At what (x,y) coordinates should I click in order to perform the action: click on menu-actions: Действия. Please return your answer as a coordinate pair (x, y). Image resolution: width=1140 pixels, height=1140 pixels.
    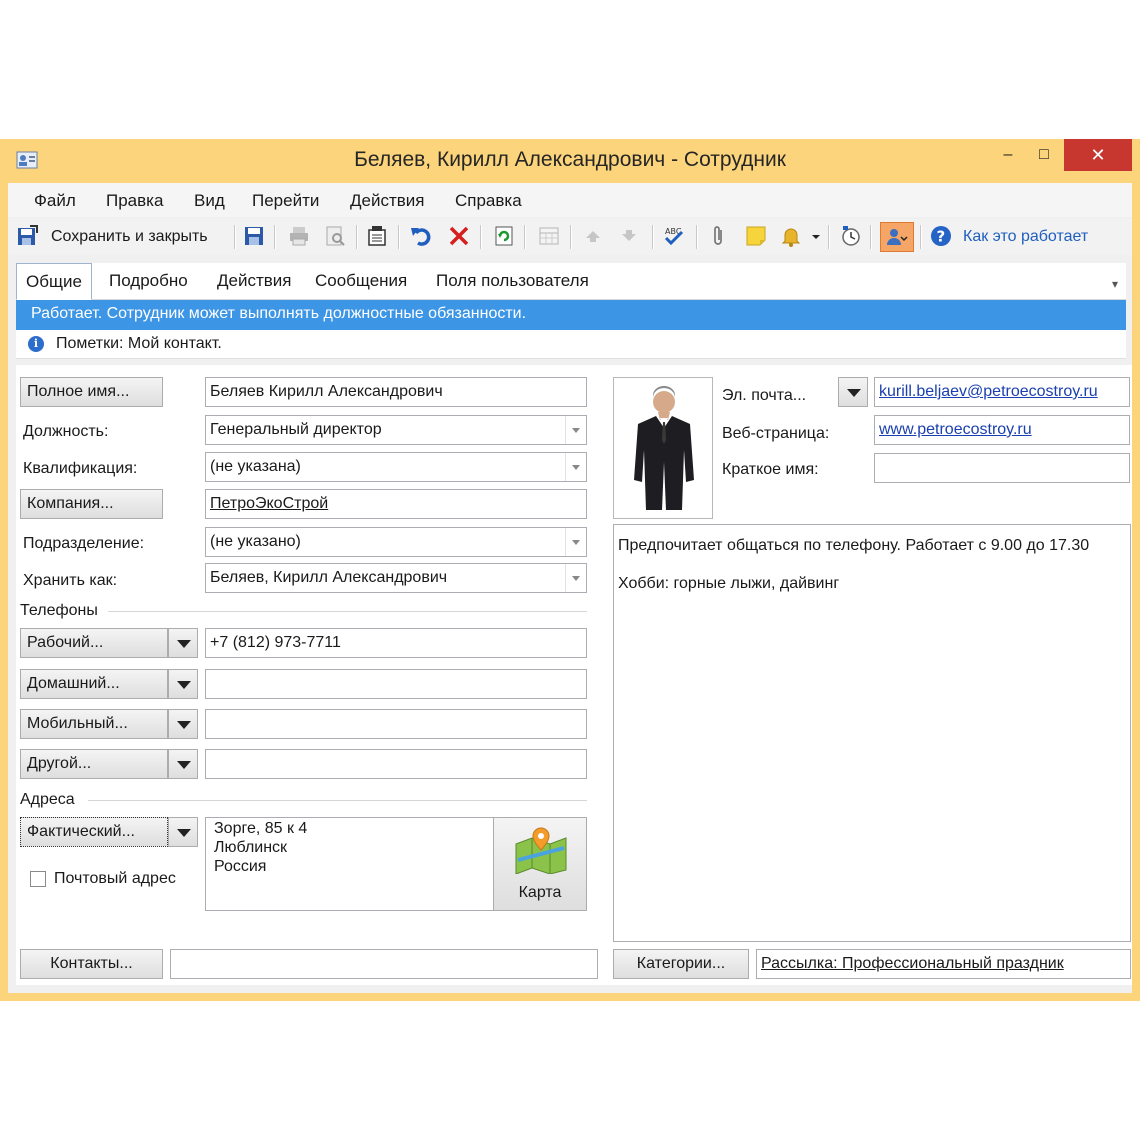
    Looking at the image, I should click on (387, 201).